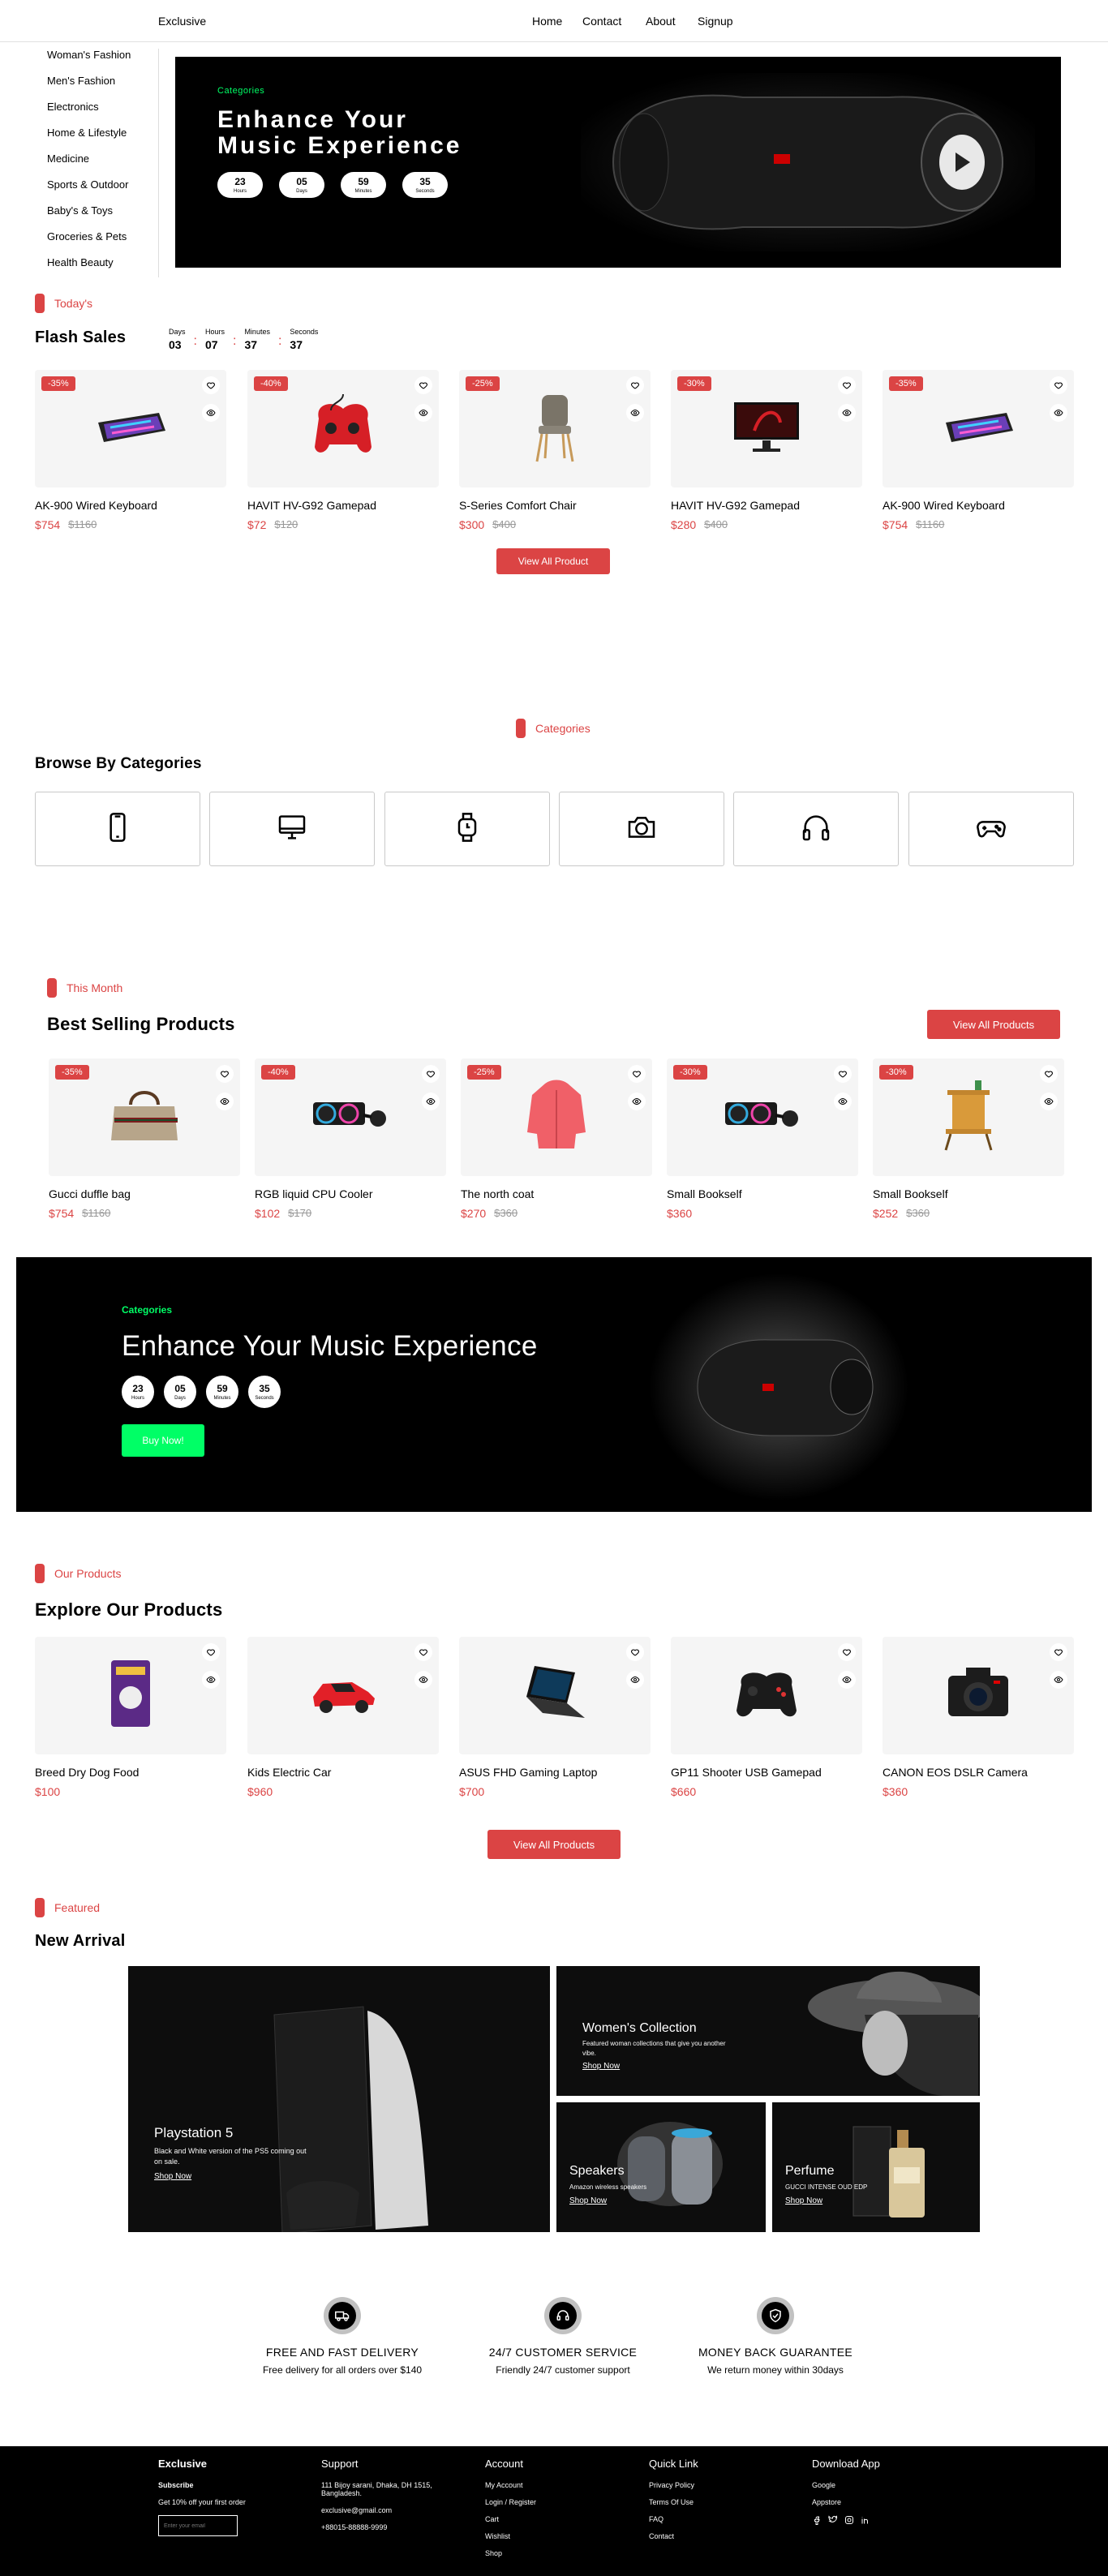  Describe the element at coordinates (202, 2464) in the screenshot. I see `footer-logo: Exclusive` at that location.